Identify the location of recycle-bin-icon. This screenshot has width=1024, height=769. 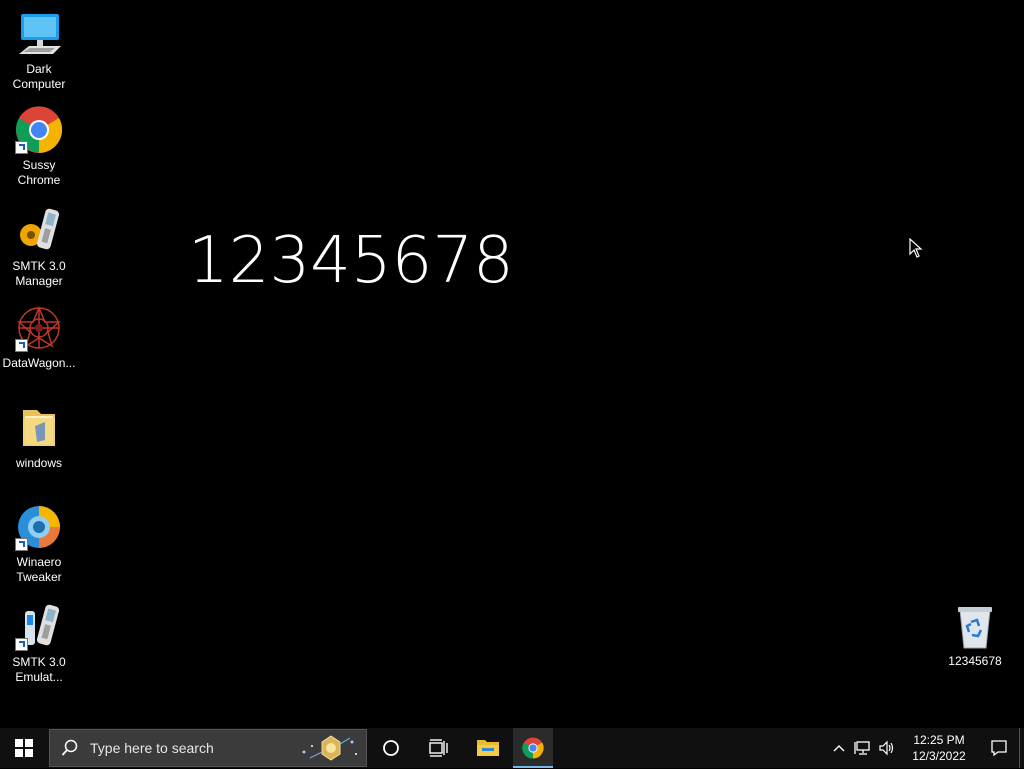
(975, 626).